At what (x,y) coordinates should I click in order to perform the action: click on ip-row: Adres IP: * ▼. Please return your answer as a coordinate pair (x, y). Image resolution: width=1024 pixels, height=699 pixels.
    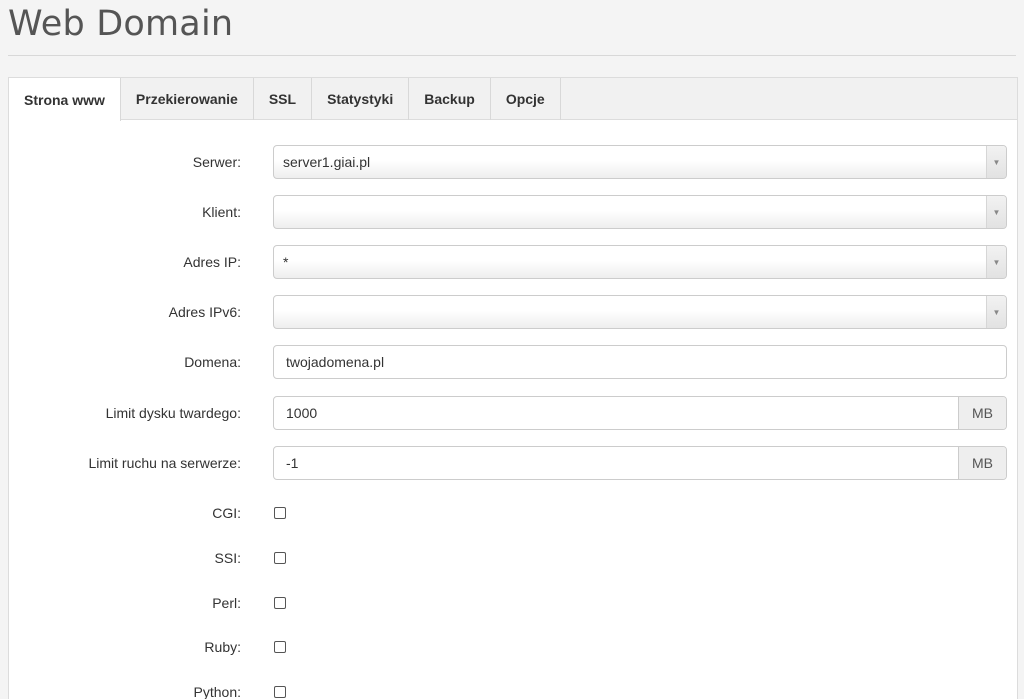
    Looking at the image, I should click on (513, 262).